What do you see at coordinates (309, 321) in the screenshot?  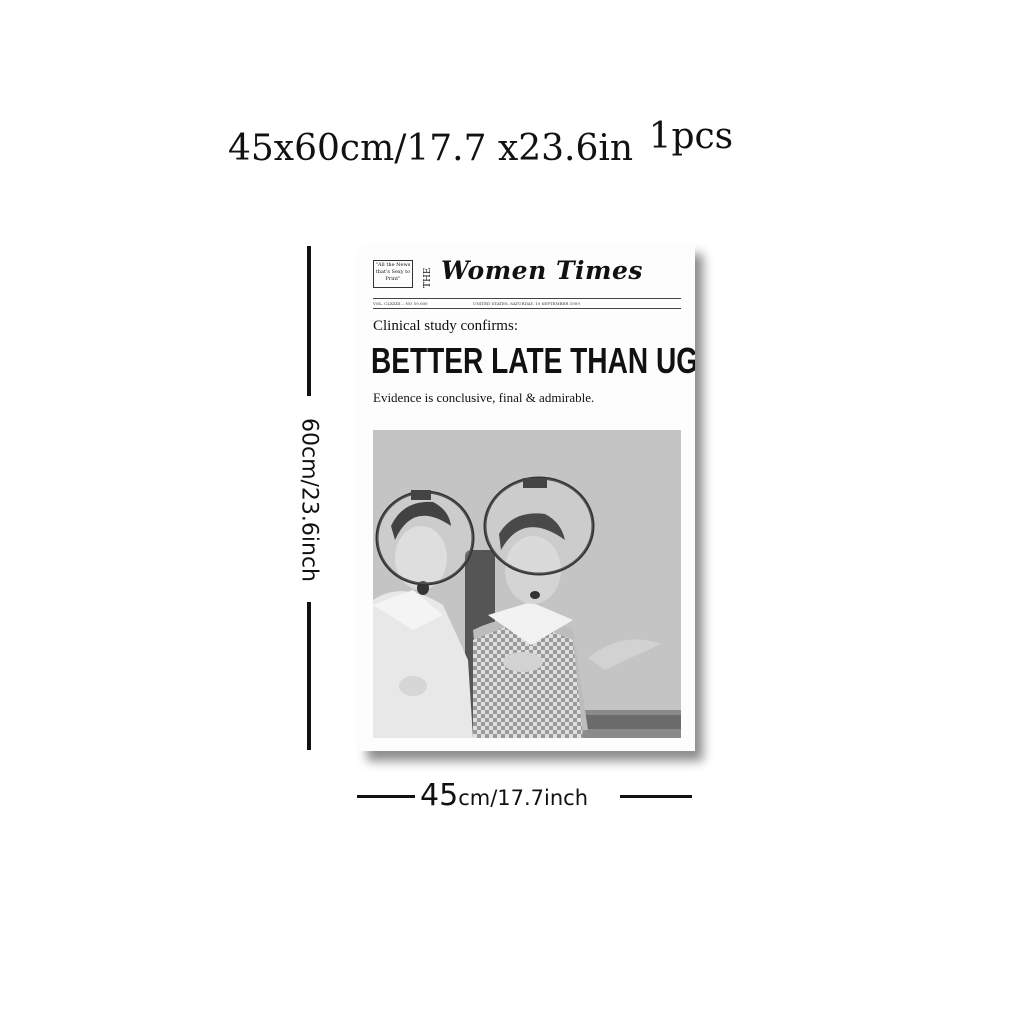 I see `height-indicator-line-top` at bounding box center [309, 321].